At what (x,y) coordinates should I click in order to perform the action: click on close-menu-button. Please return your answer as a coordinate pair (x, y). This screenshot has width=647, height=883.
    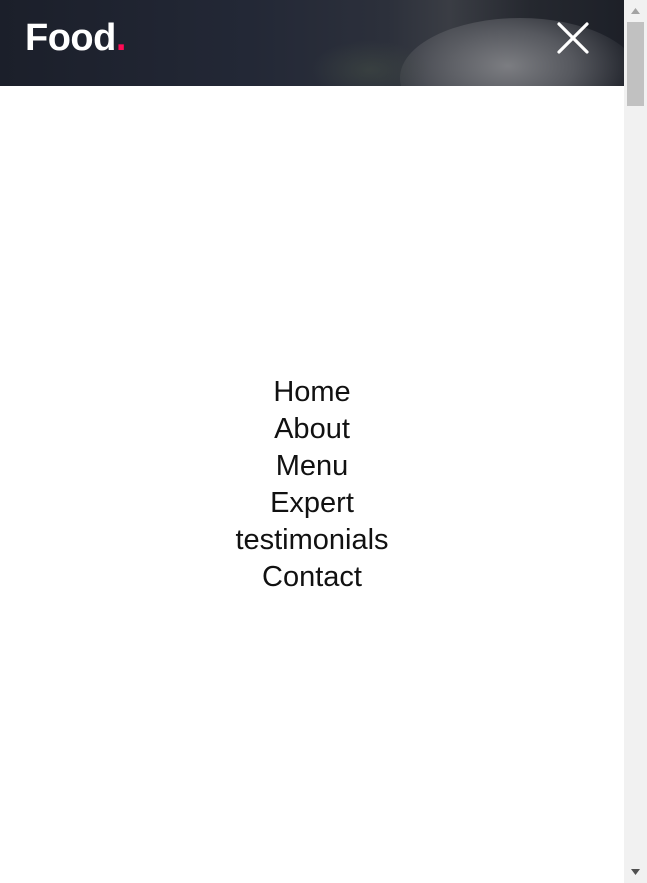
    Looking at the image, I should click on (573, 38).